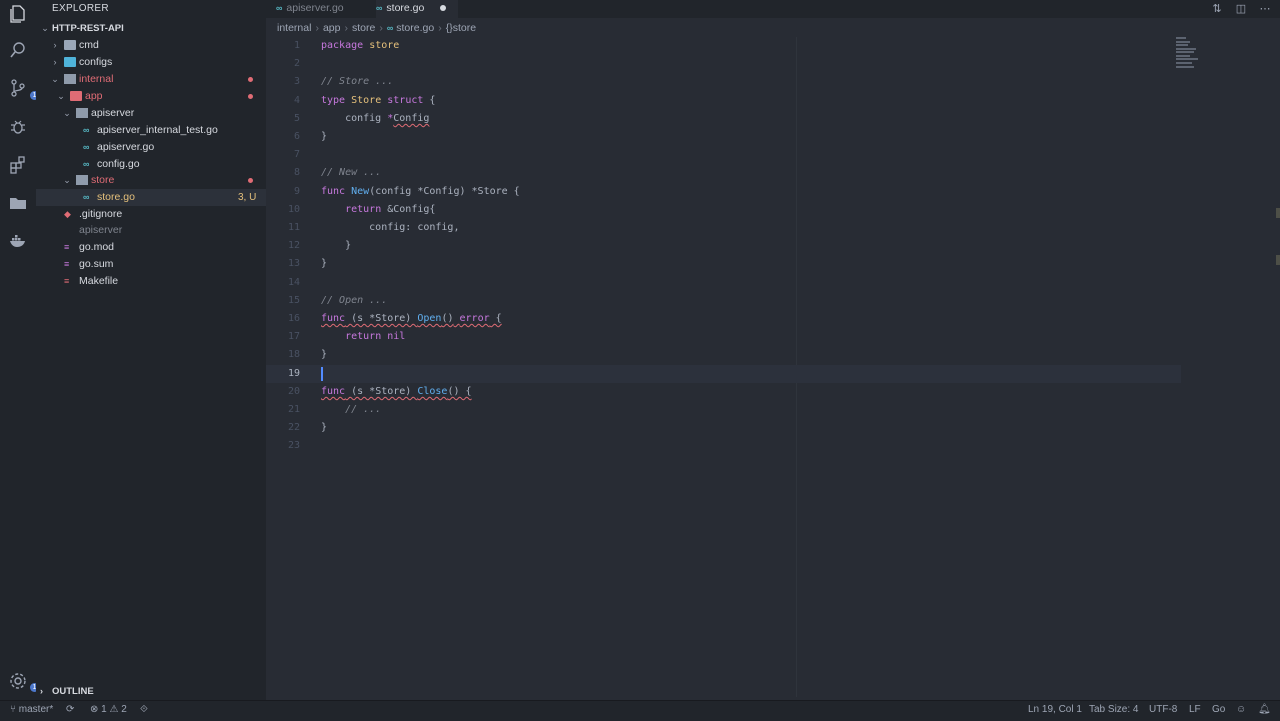 The image size is (1280, 721). I want to click on tree-item-label: apiserver, so click(101, 230).